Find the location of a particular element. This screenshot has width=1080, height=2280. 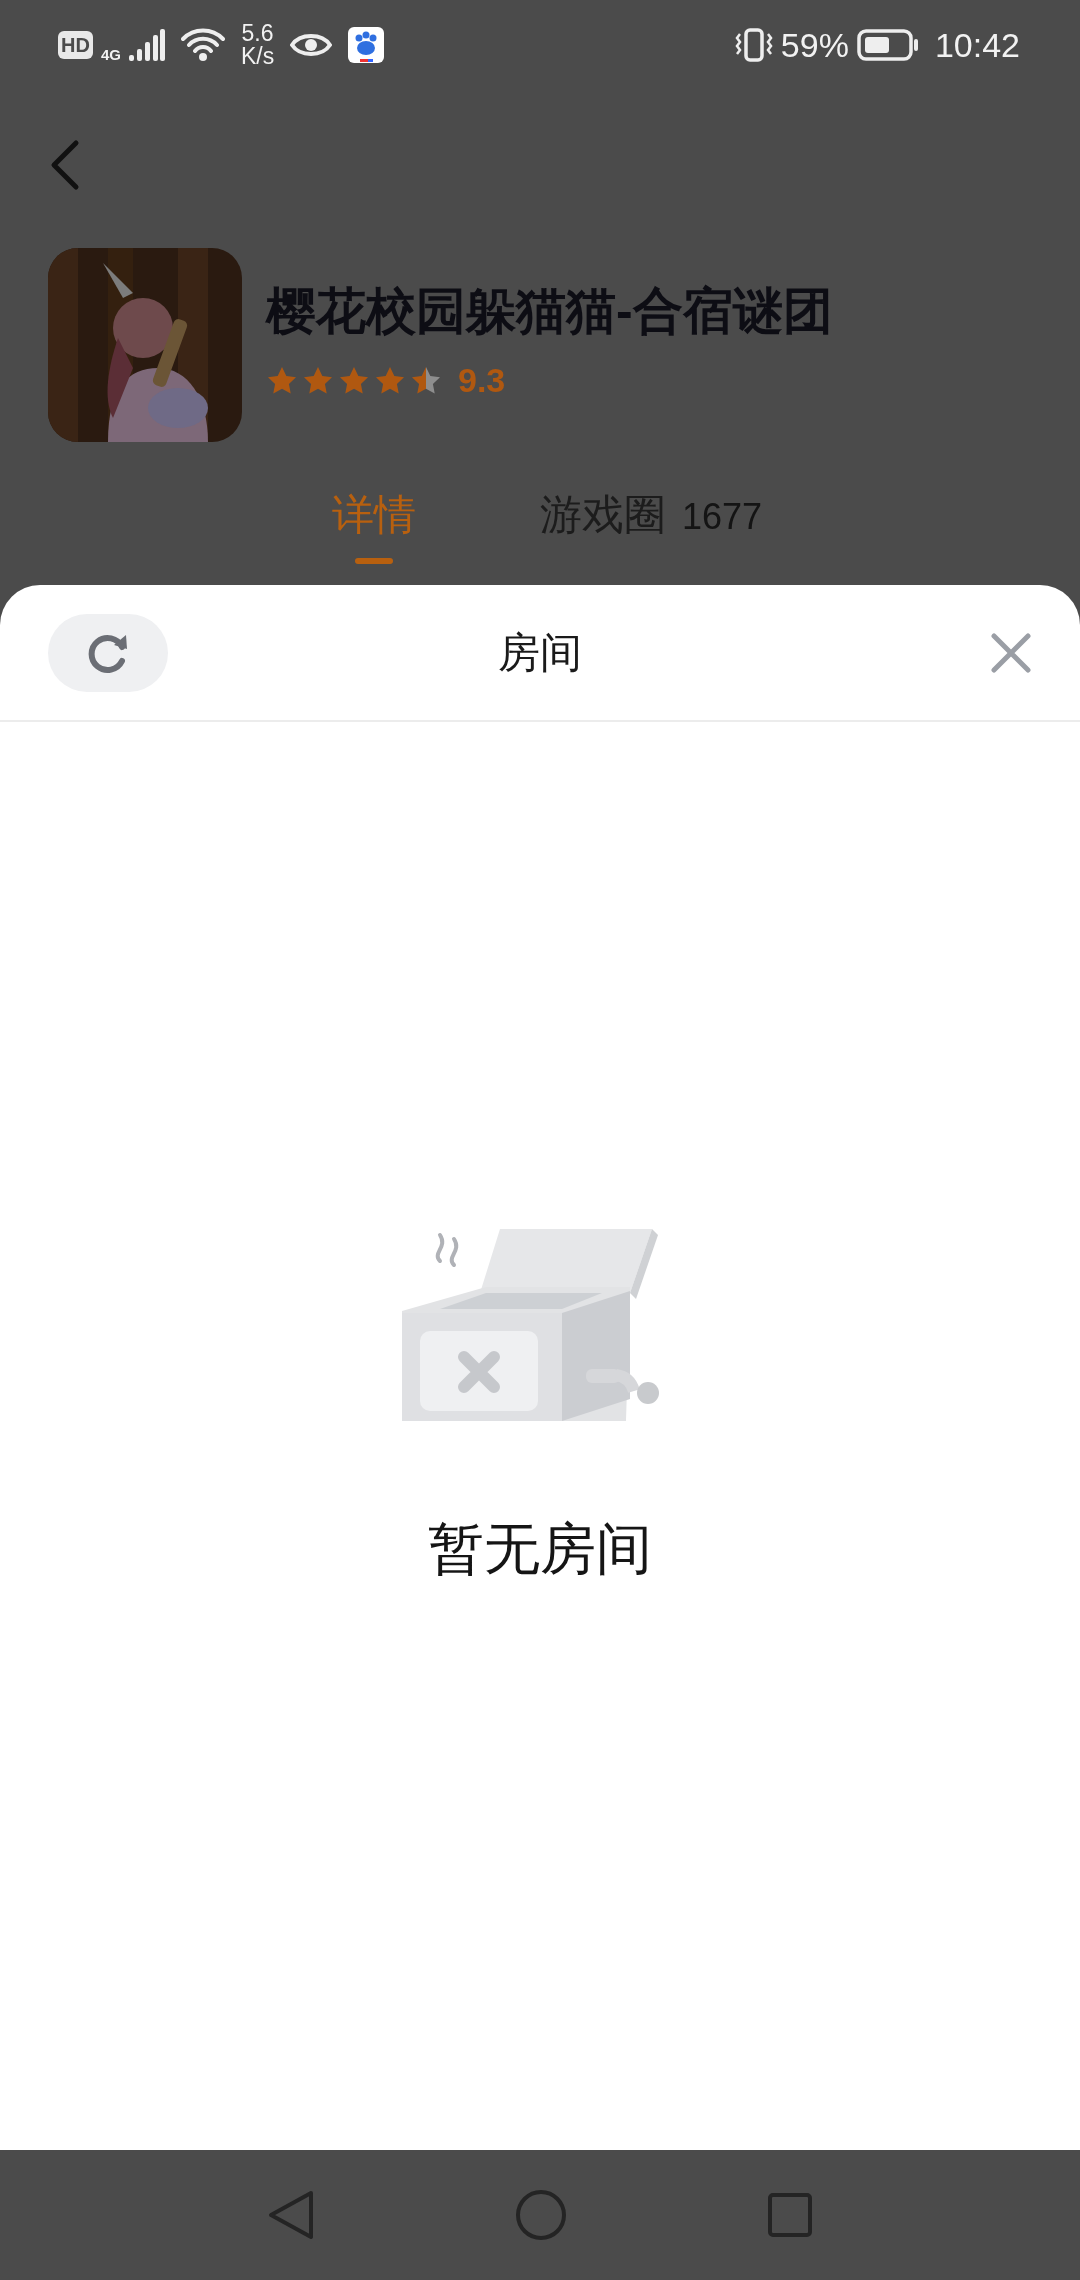

home-nav-button is located at coordinates (541, 2215).